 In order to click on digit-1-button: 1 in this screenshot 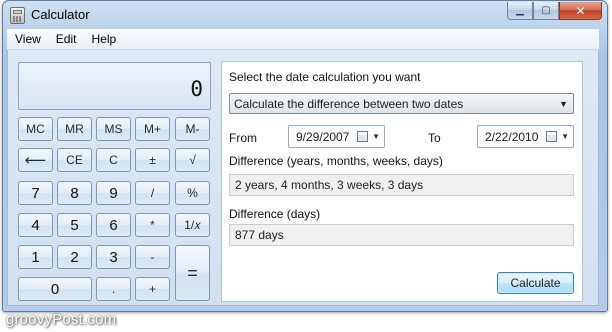, I will do `click(35, 257)`.